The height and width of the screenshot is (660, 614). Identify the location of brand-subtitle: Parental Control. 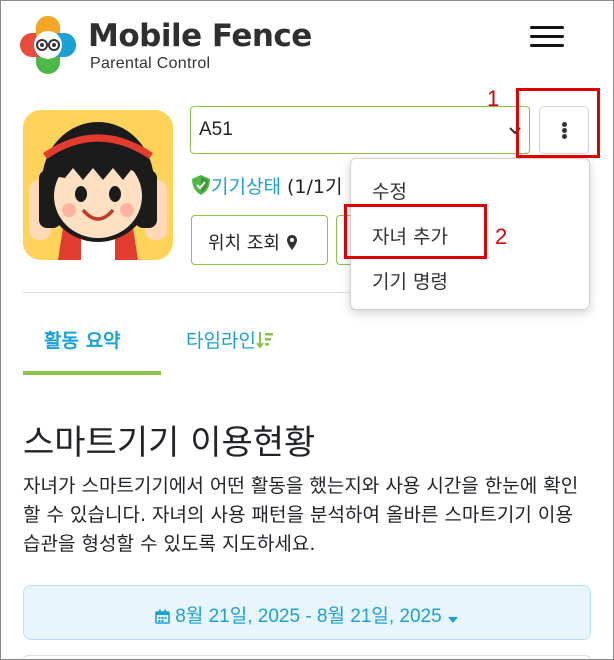
(150, 63).